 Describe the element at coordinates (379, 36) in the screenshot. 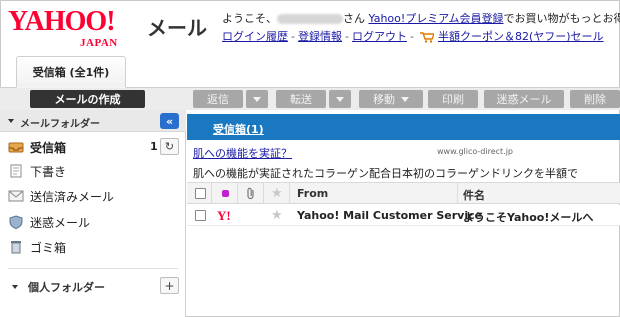

I see `logout-link: ログアウト` at that location.